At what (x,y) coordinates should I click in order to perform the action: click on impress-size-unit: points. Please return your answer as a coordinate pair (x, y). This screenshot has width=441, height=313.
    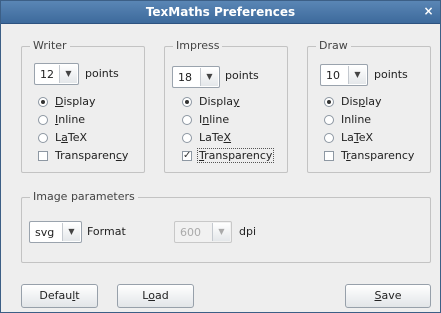
    Looking at the image, I should click on (242, 75).